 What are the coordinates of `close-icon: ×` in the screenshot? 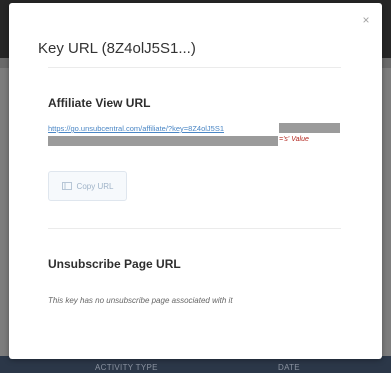 It's located at (366, 20).